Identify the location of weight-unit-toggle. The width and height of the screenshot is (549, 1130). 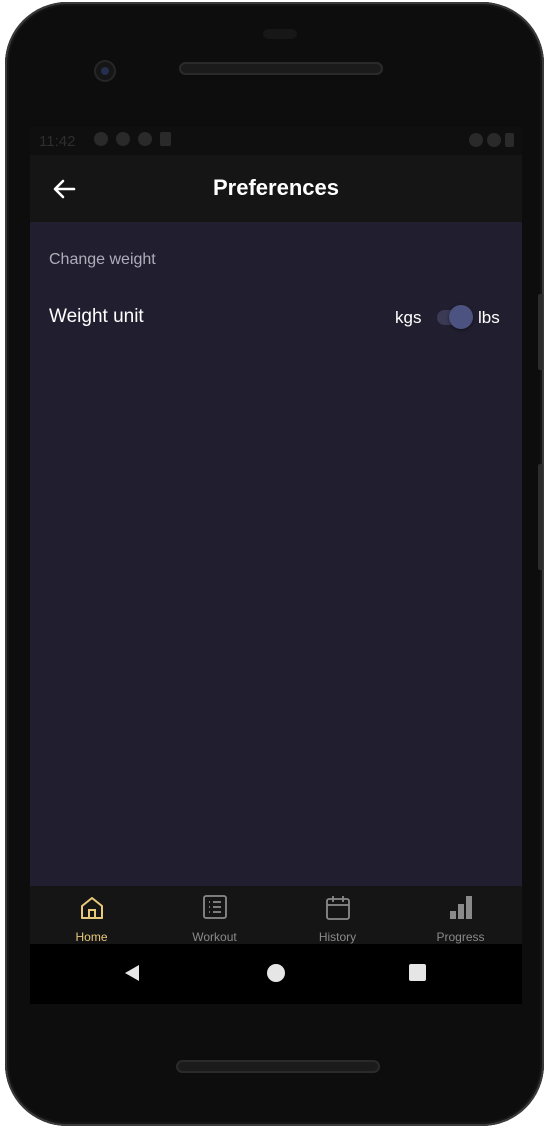
(455, 317).